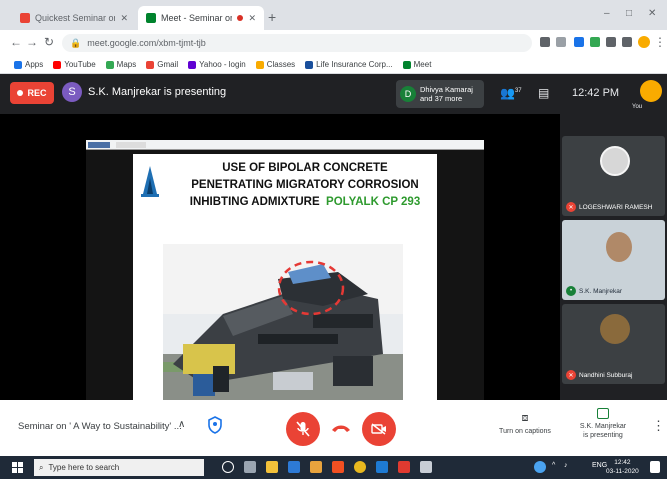 This screenshot has height=479, width=667. I want to click on notifications-icon, so click(655, 467).